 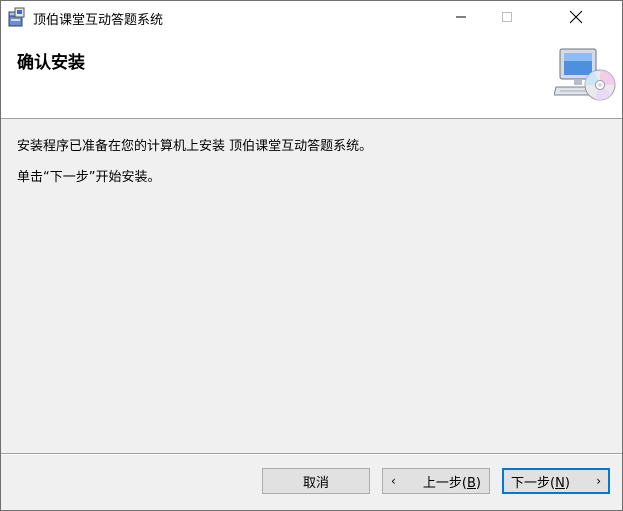 I want to click on title-bar: 顶伯课堂互动答题系统, so click(x=311, y=17).